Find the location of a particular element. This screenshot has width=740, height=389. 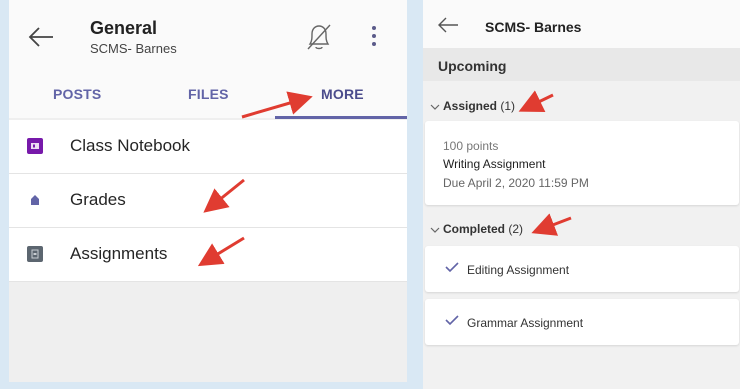

channel-title: General is located at coordinates (124, 28).